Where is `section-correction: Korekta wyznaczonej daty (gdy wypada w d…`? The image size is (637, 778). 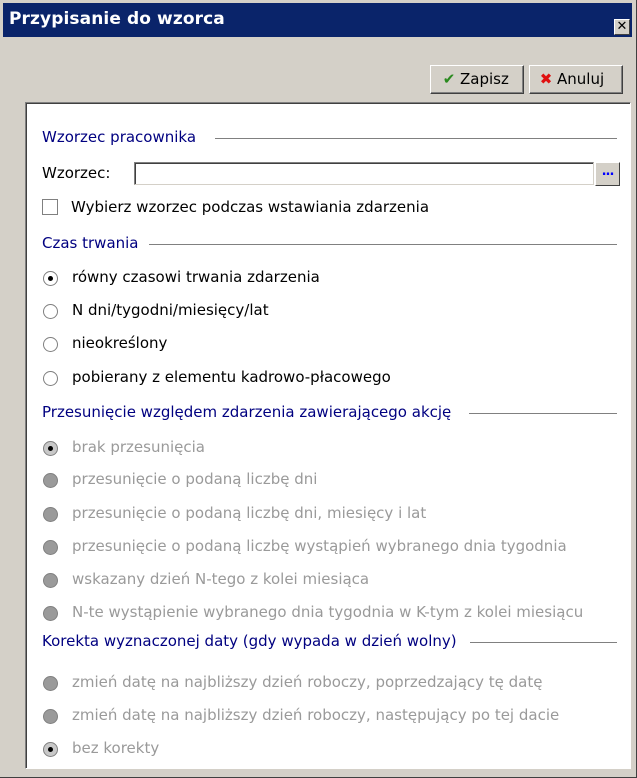 section-correction: Korekta wyznaczonej daty (gdy wypada w d… is located at coordinates (329, 642).